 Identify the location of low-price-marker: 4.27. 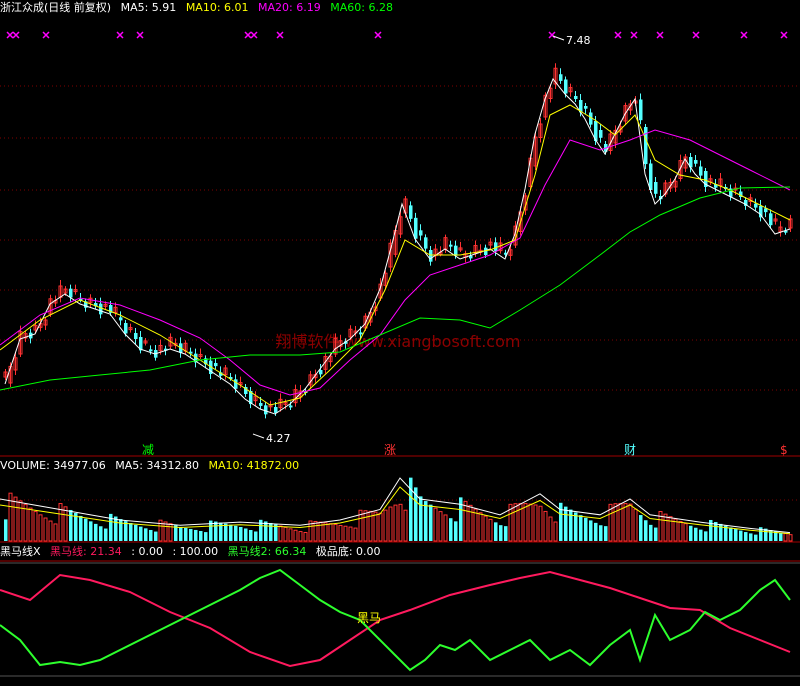
(271, 438).